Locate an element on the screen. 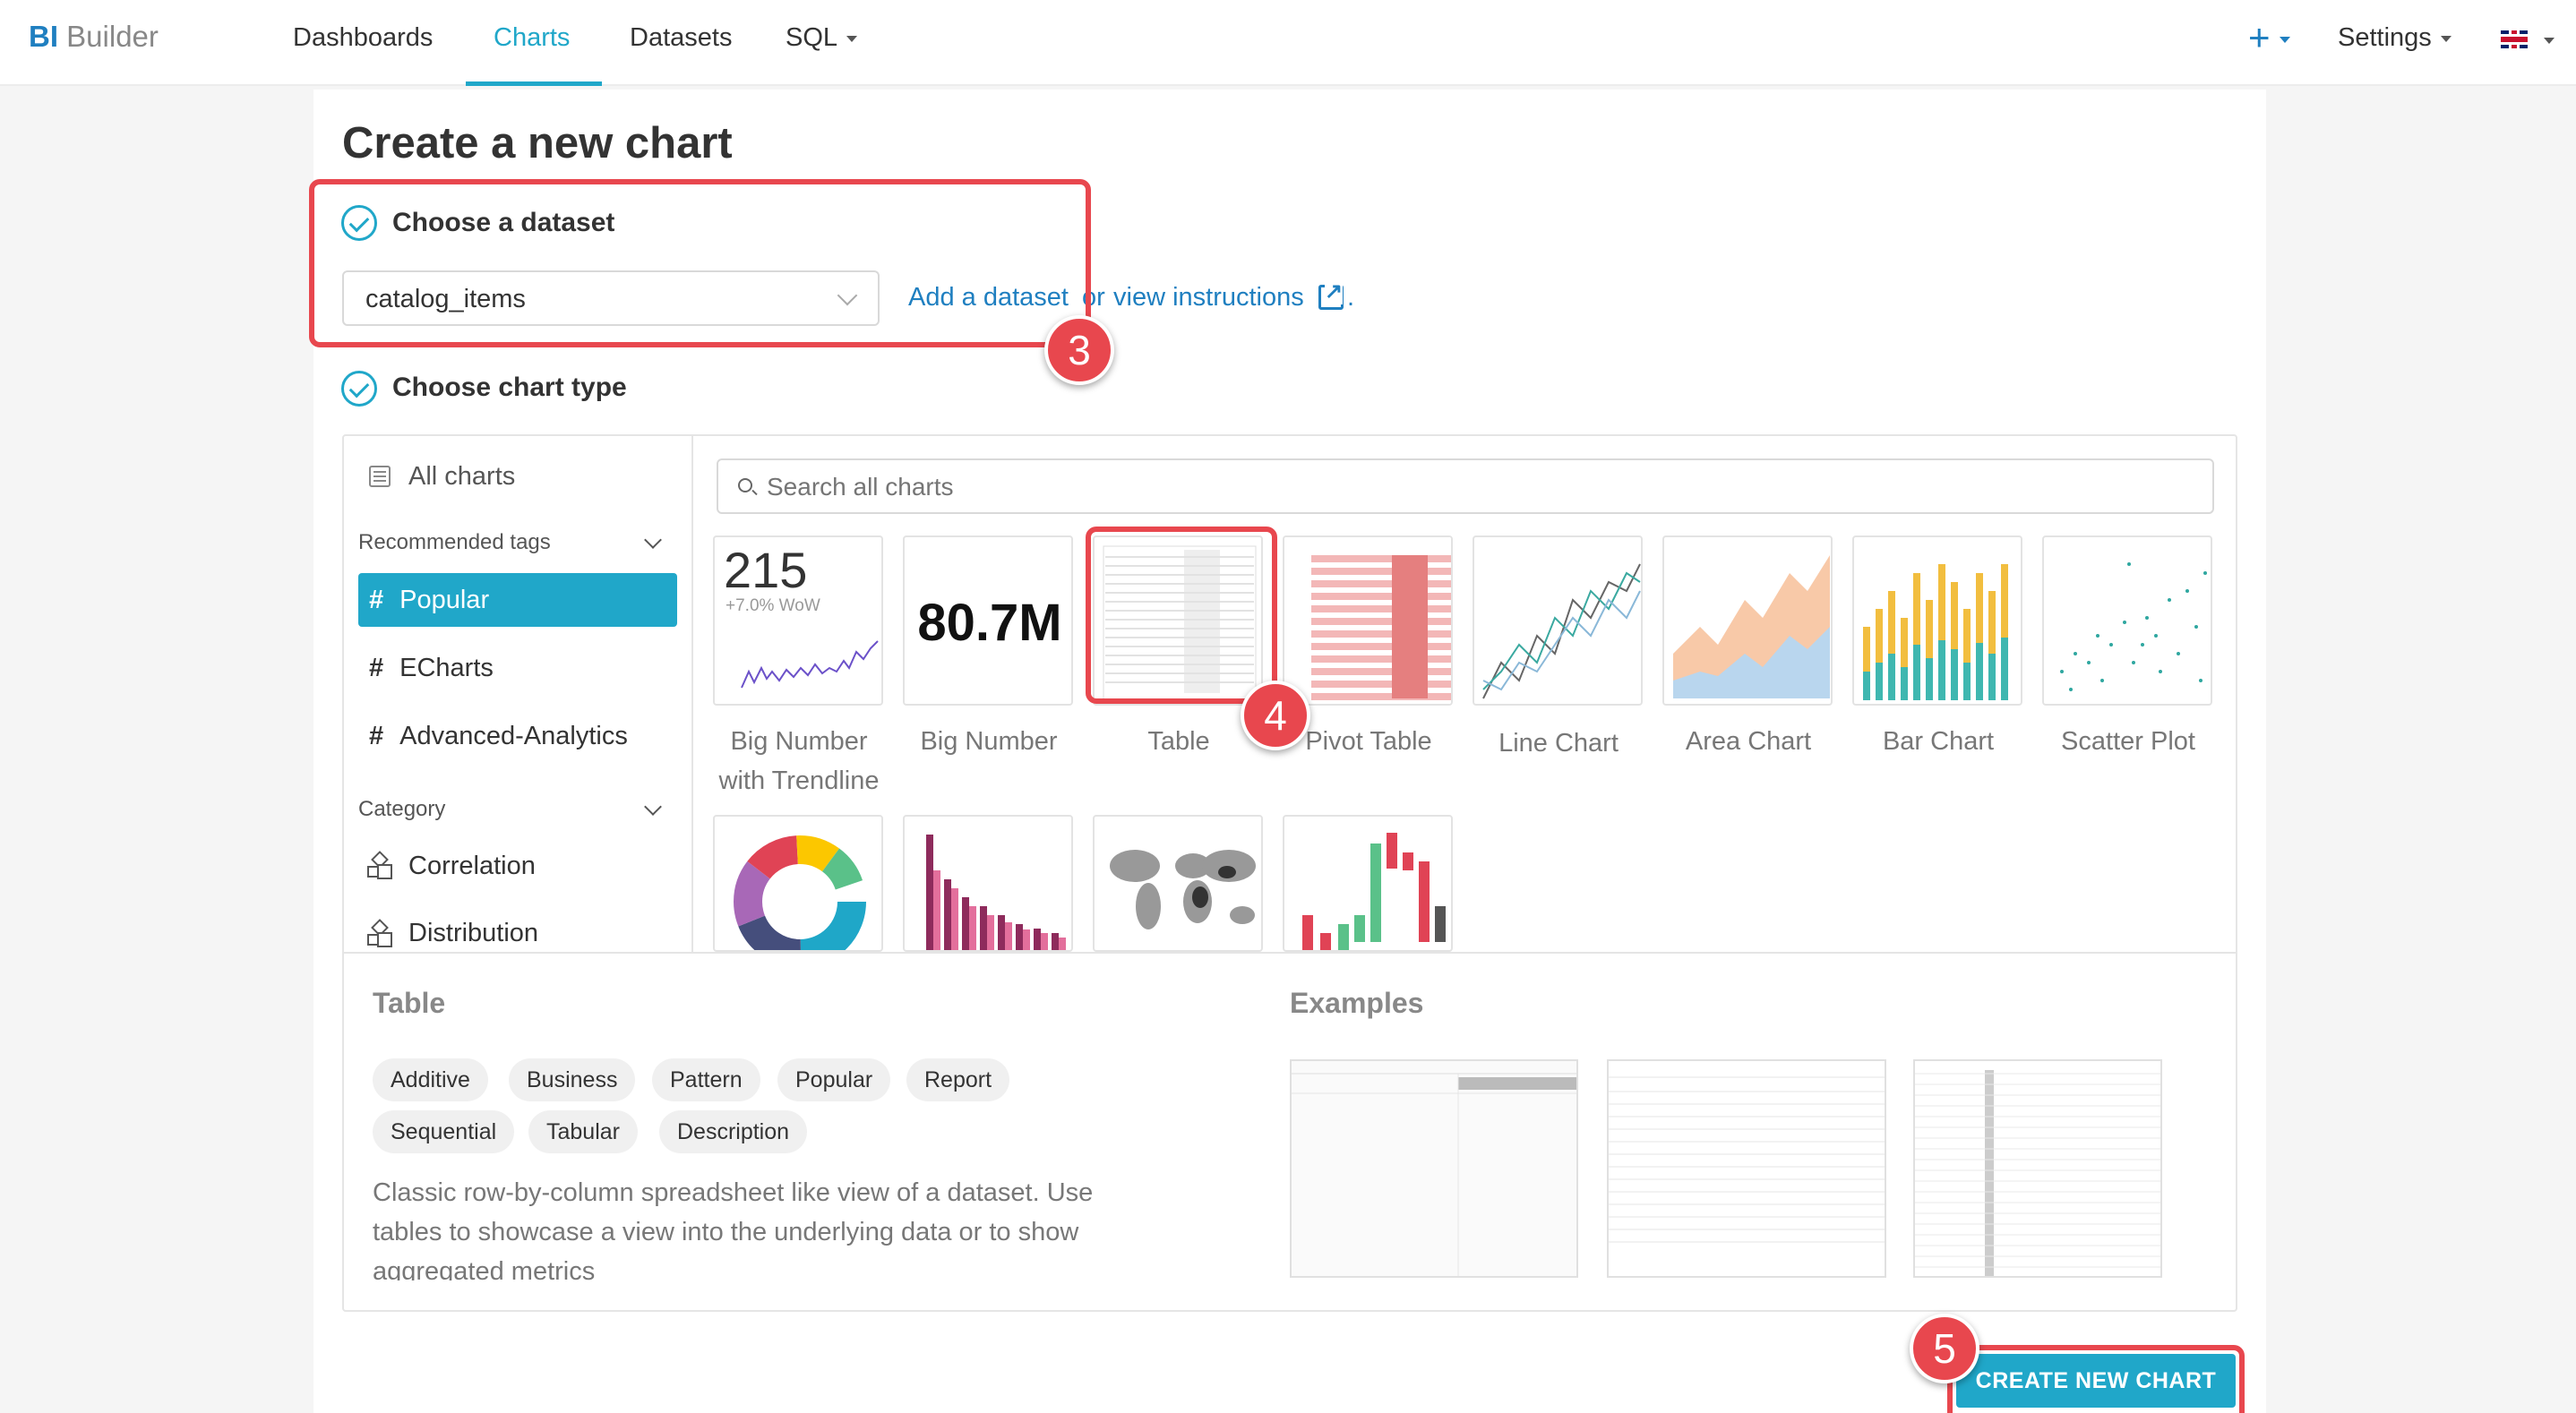  chart-tile-area-chart is located at coordinates (1747, 620).